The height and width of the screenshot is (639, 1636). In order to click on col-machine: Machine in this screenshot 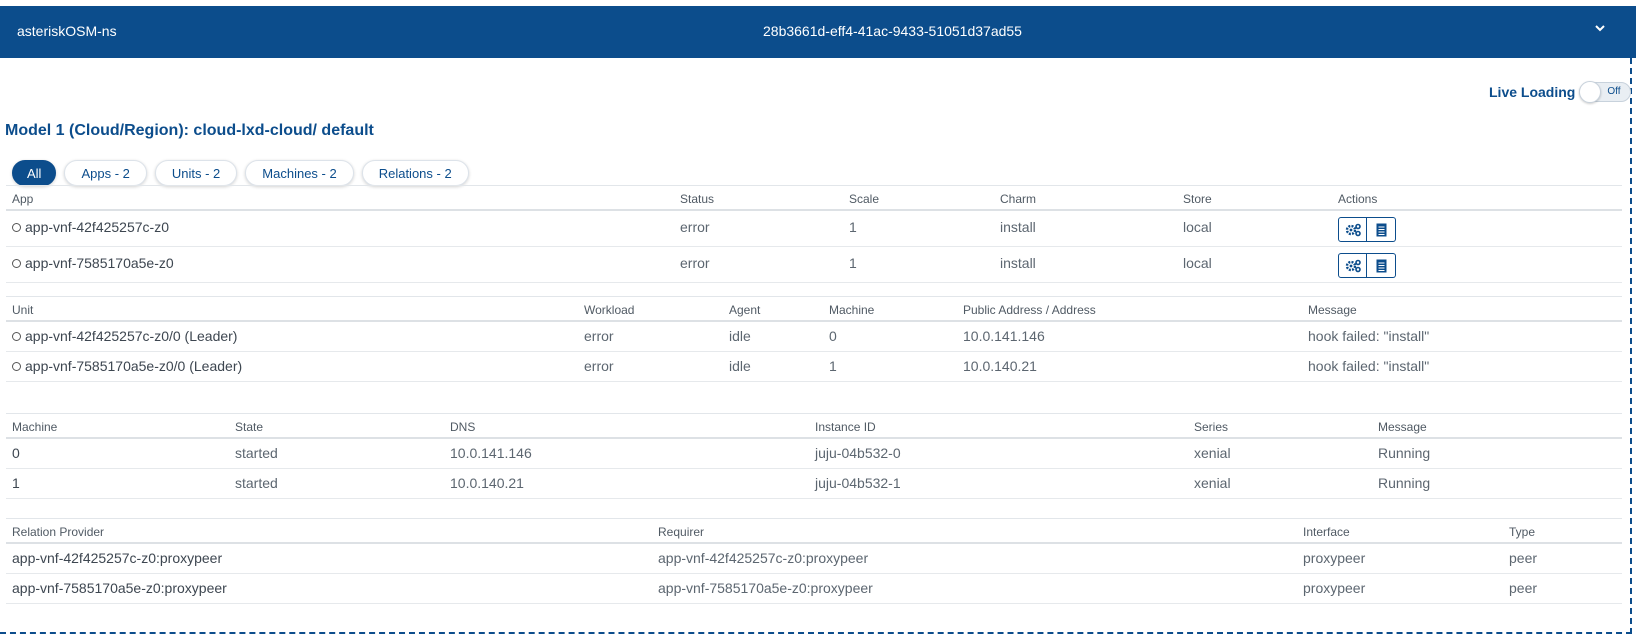, I will do `click(35, 427)`.